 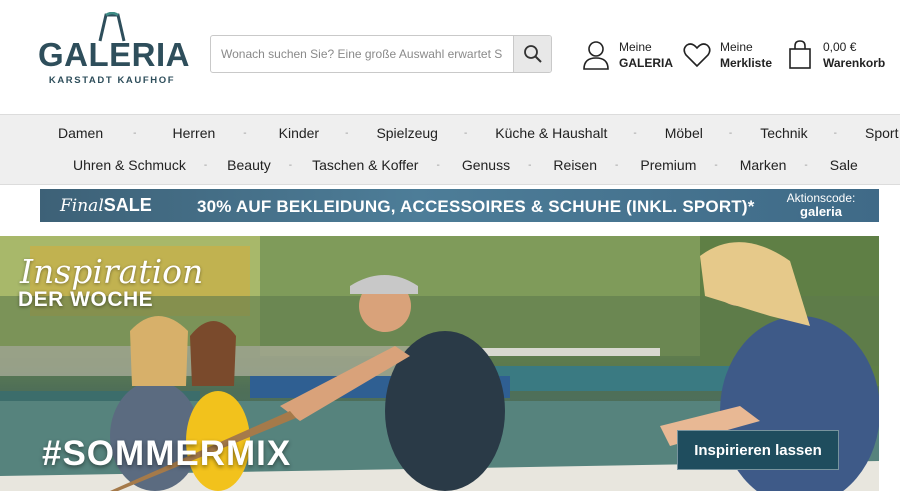 I want to click on wishlist-link: Meine Merkliste, so click(x=727, y=55).